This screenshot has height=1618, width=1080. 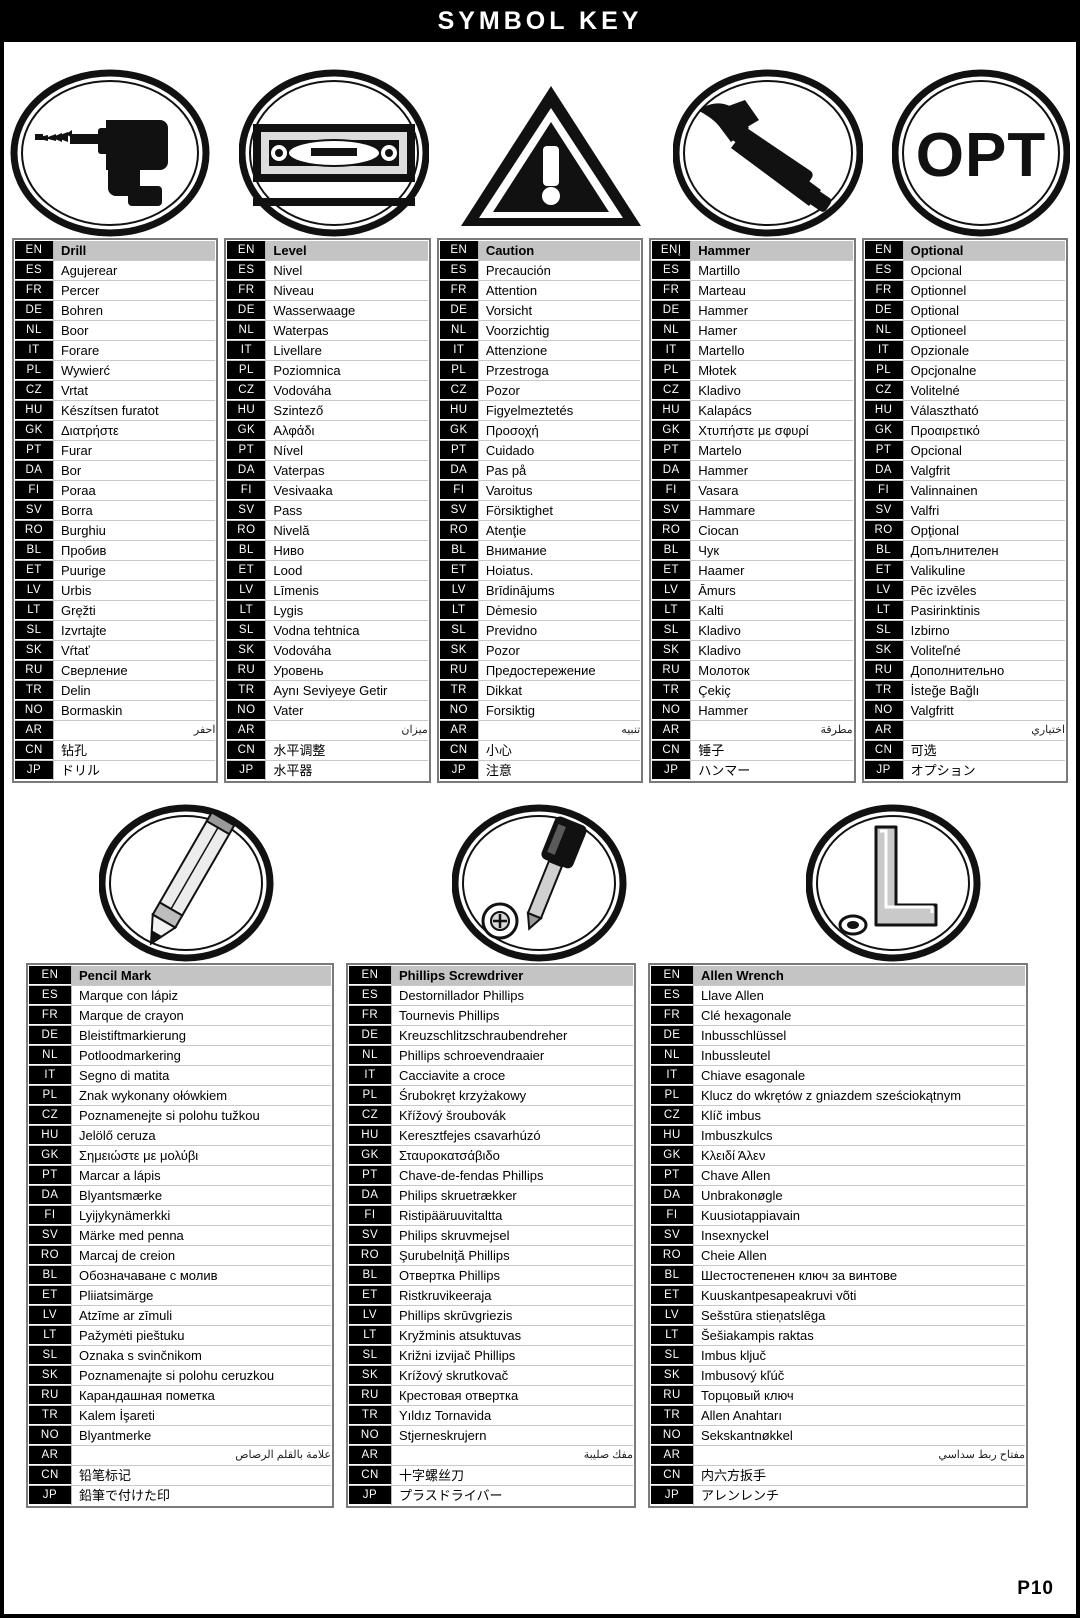 What do you see at coordinates (180, 1456) in the screenshot?
I see `table-row: AR علامة بالقلم الرصاص` at bounding box center [180, 1456].